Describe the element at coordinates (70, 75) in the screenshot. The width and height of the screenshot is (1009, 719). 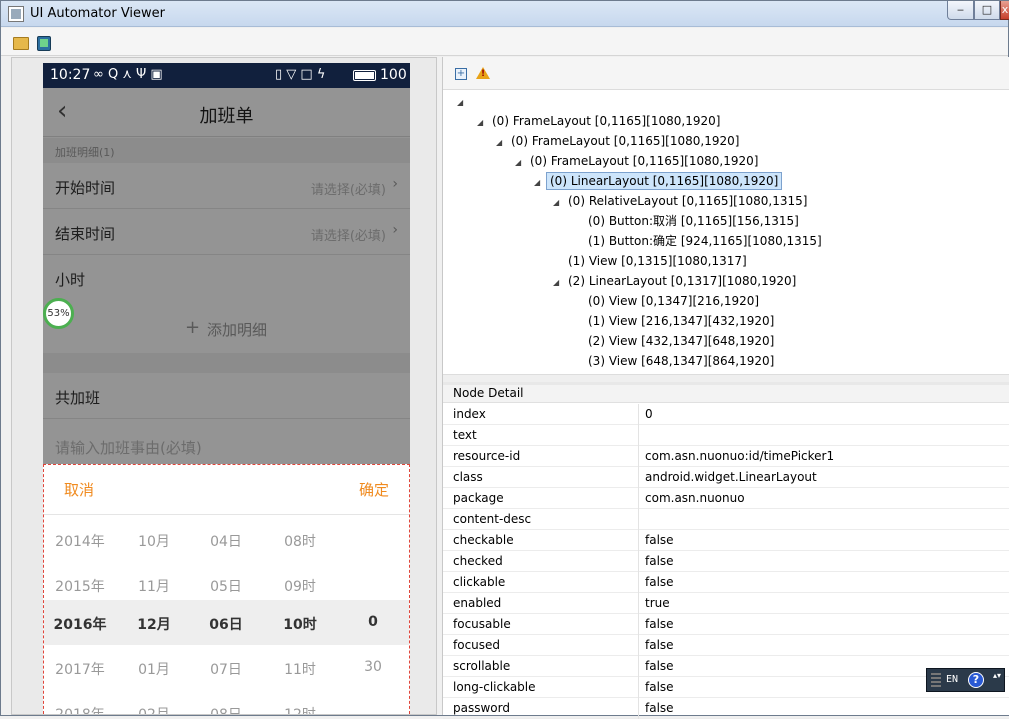
I see `status-time: 10:27` at that location.